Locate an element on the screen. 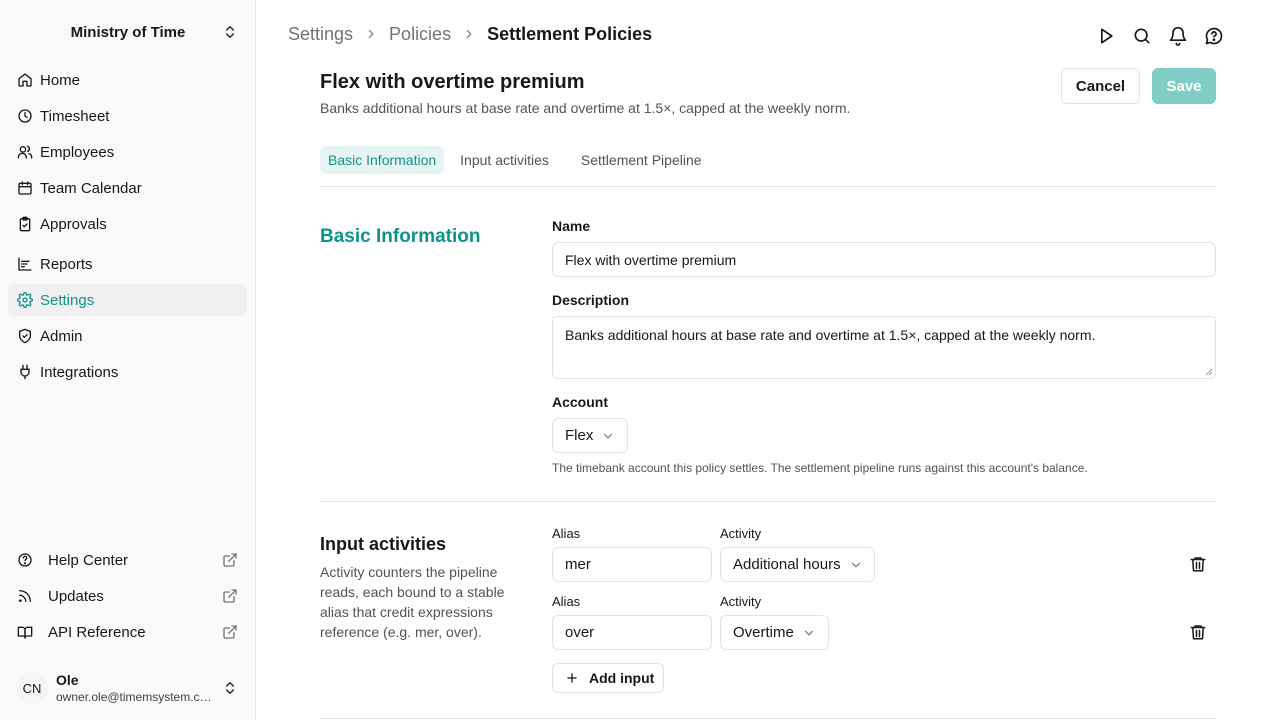 This screenshot has height=720, width=1280. calendar-icon is located at coordinates (25, 188).